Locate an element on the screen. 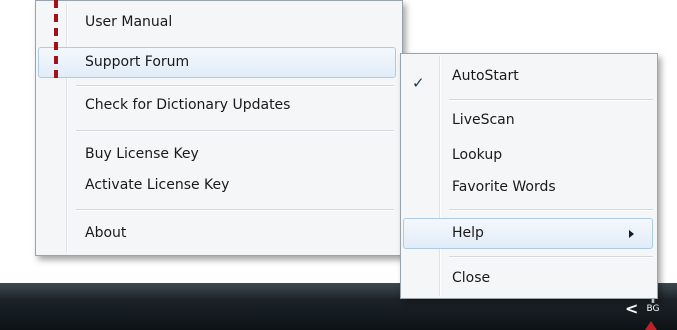 Image resolution: width=677 pixels, height=330 pixels. menu-item-label: Close is located at coordinates (471, 278).